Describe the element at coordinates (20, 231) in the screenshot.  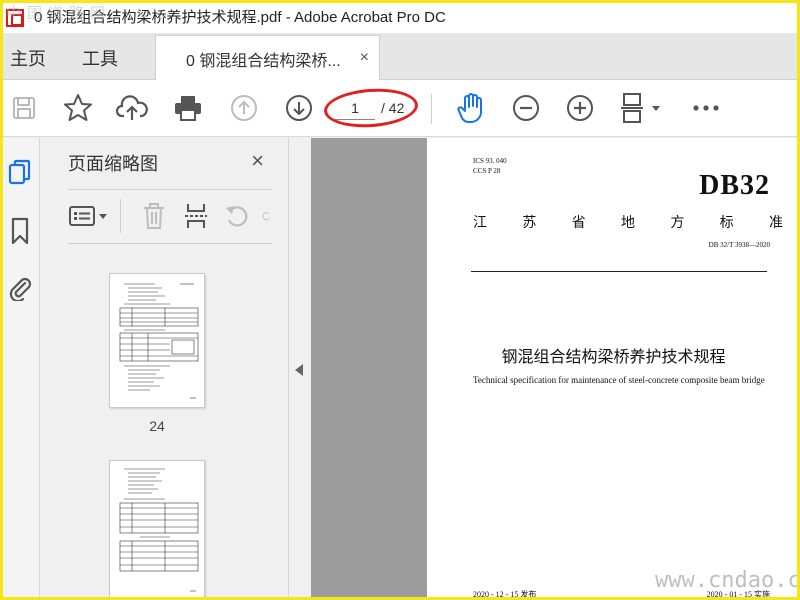
I see `bookmark-icon` at that location.